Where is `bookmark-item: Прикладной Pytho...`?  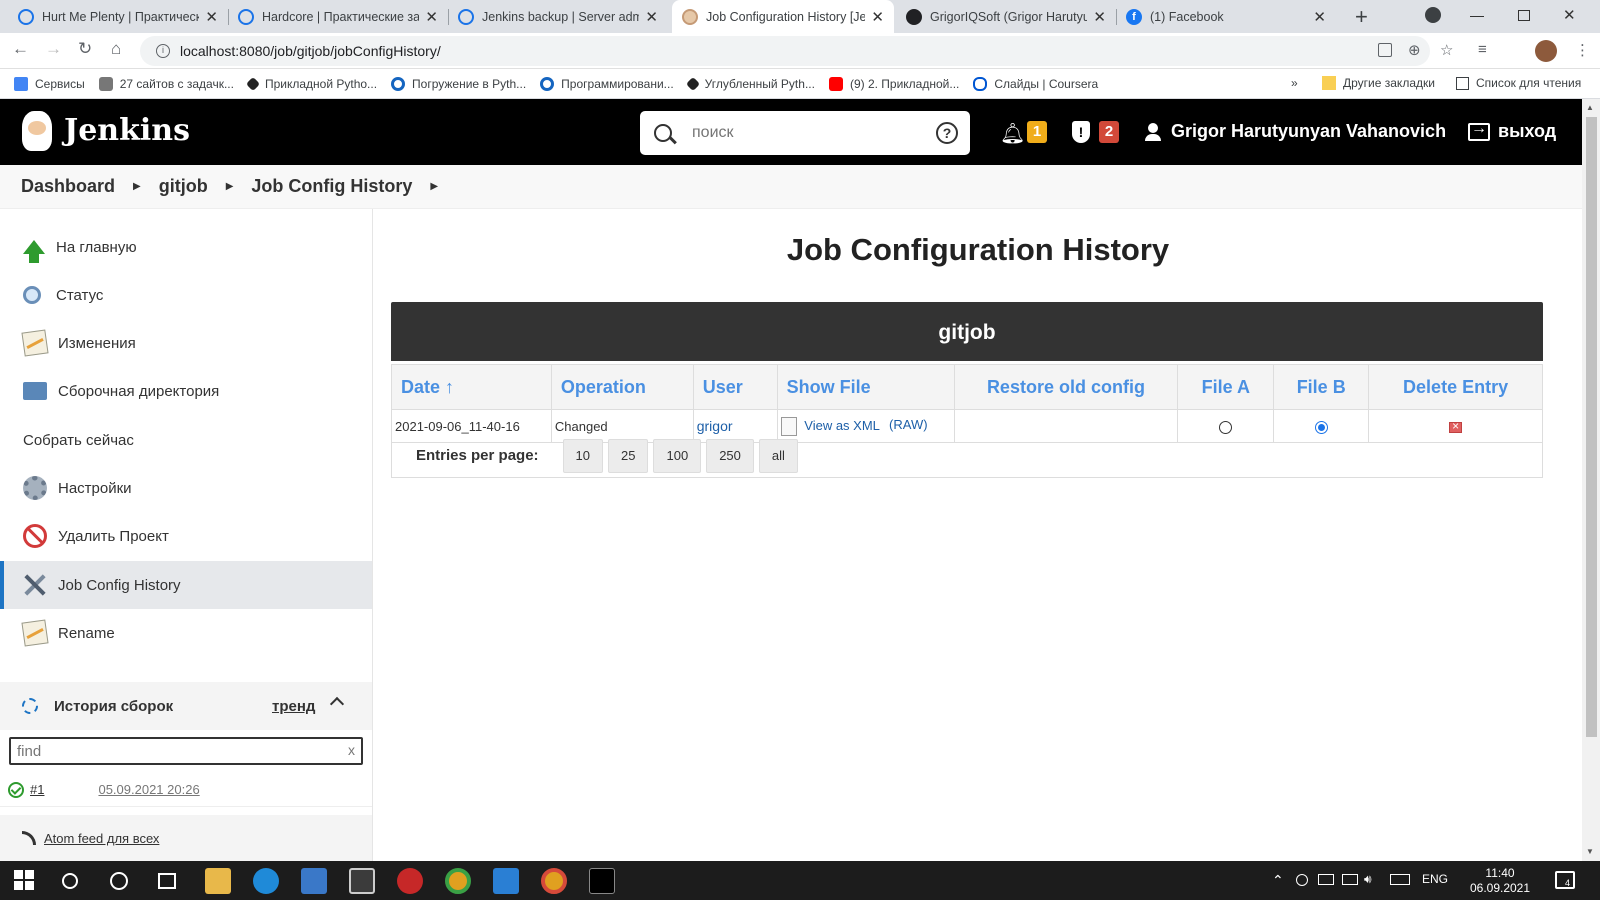
bookmark-item: Прикладной Pytho... is located at coordinates (311, 83).